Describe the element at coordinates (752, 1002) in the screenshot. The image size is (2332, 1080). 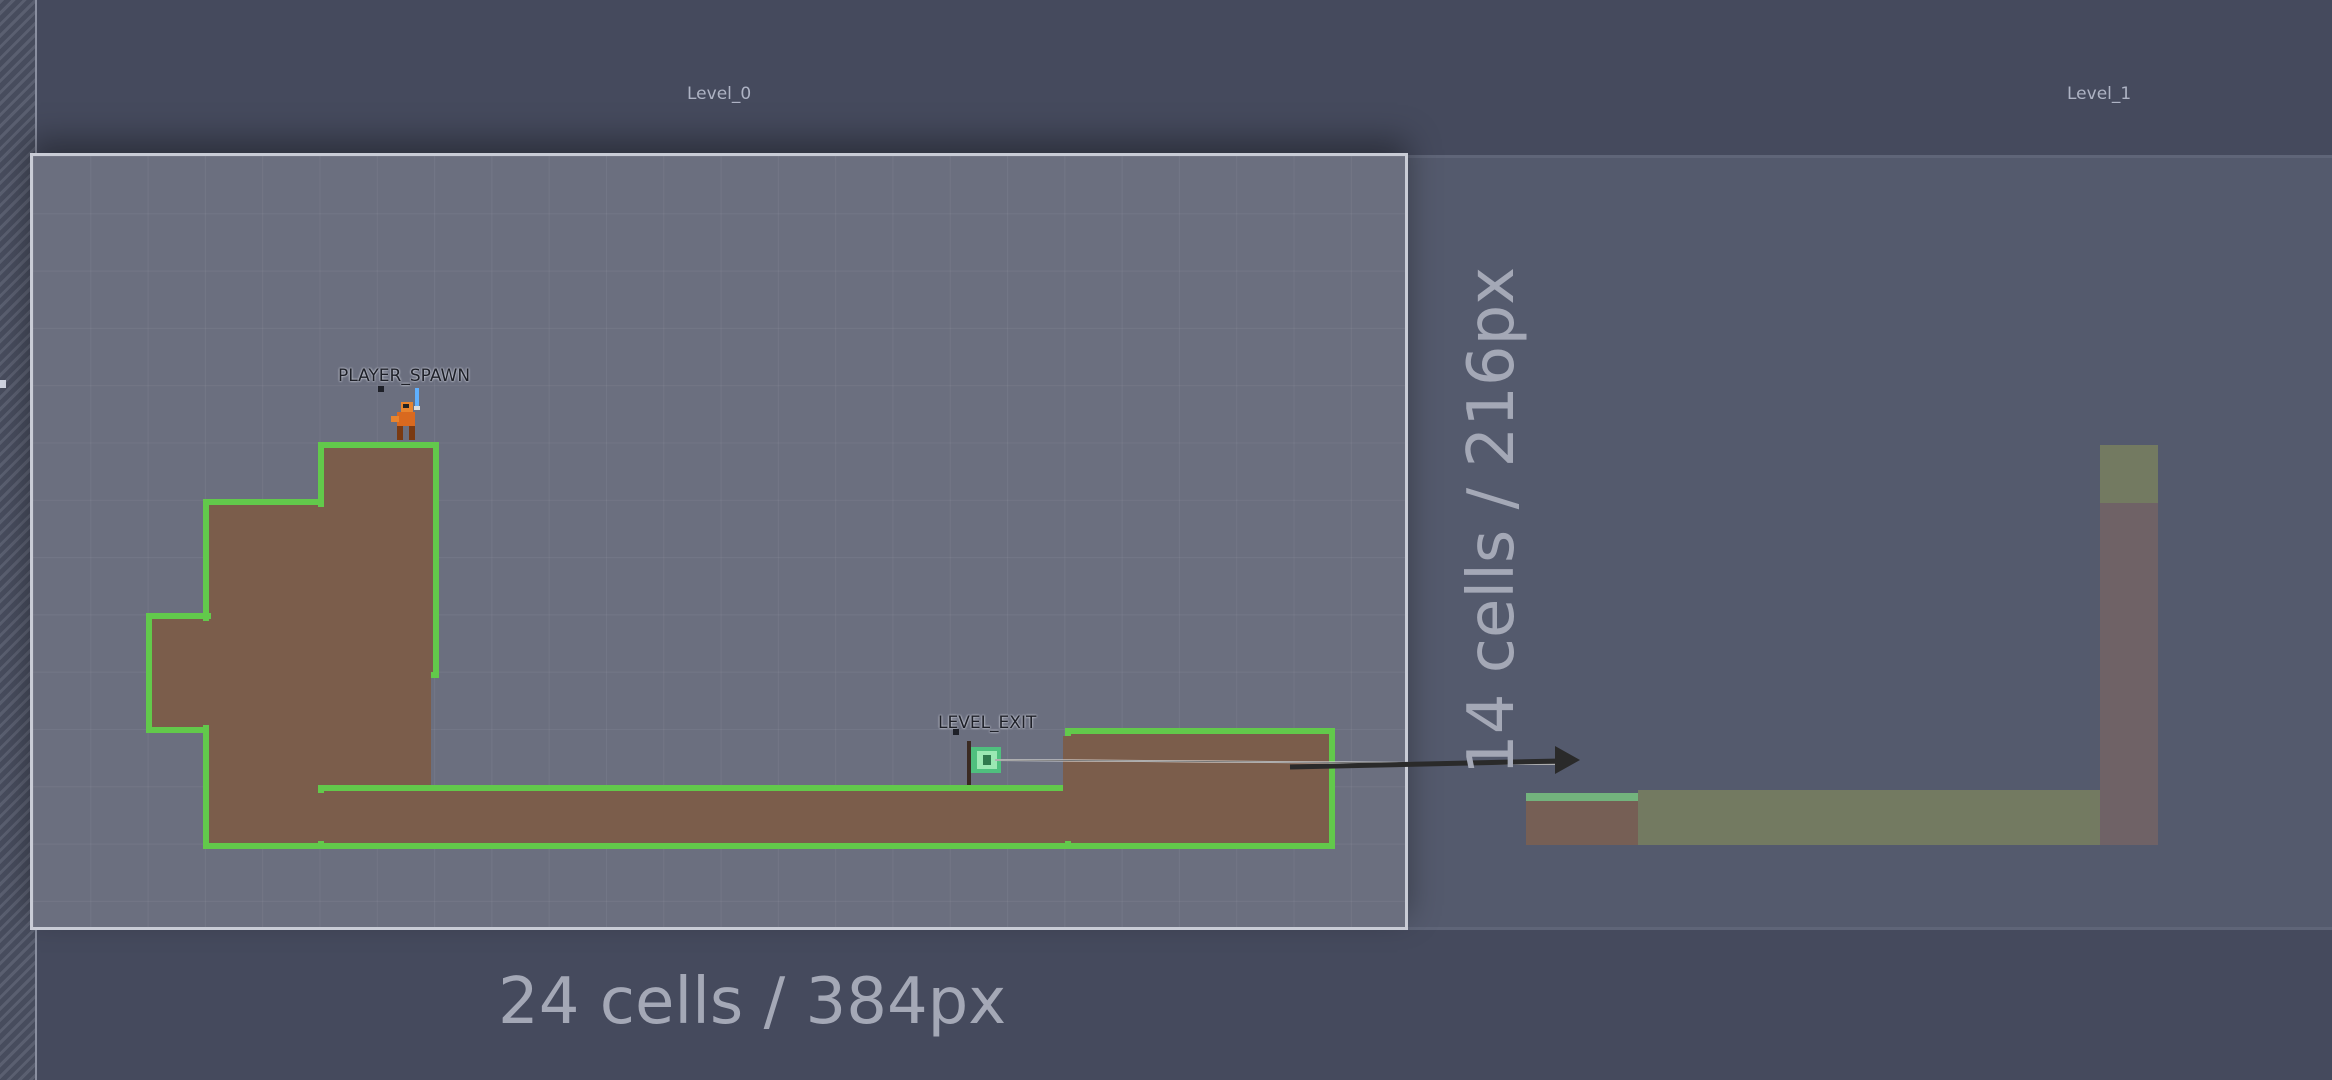
I see `level-width-dimension: 24 cells / 384px` at that location.